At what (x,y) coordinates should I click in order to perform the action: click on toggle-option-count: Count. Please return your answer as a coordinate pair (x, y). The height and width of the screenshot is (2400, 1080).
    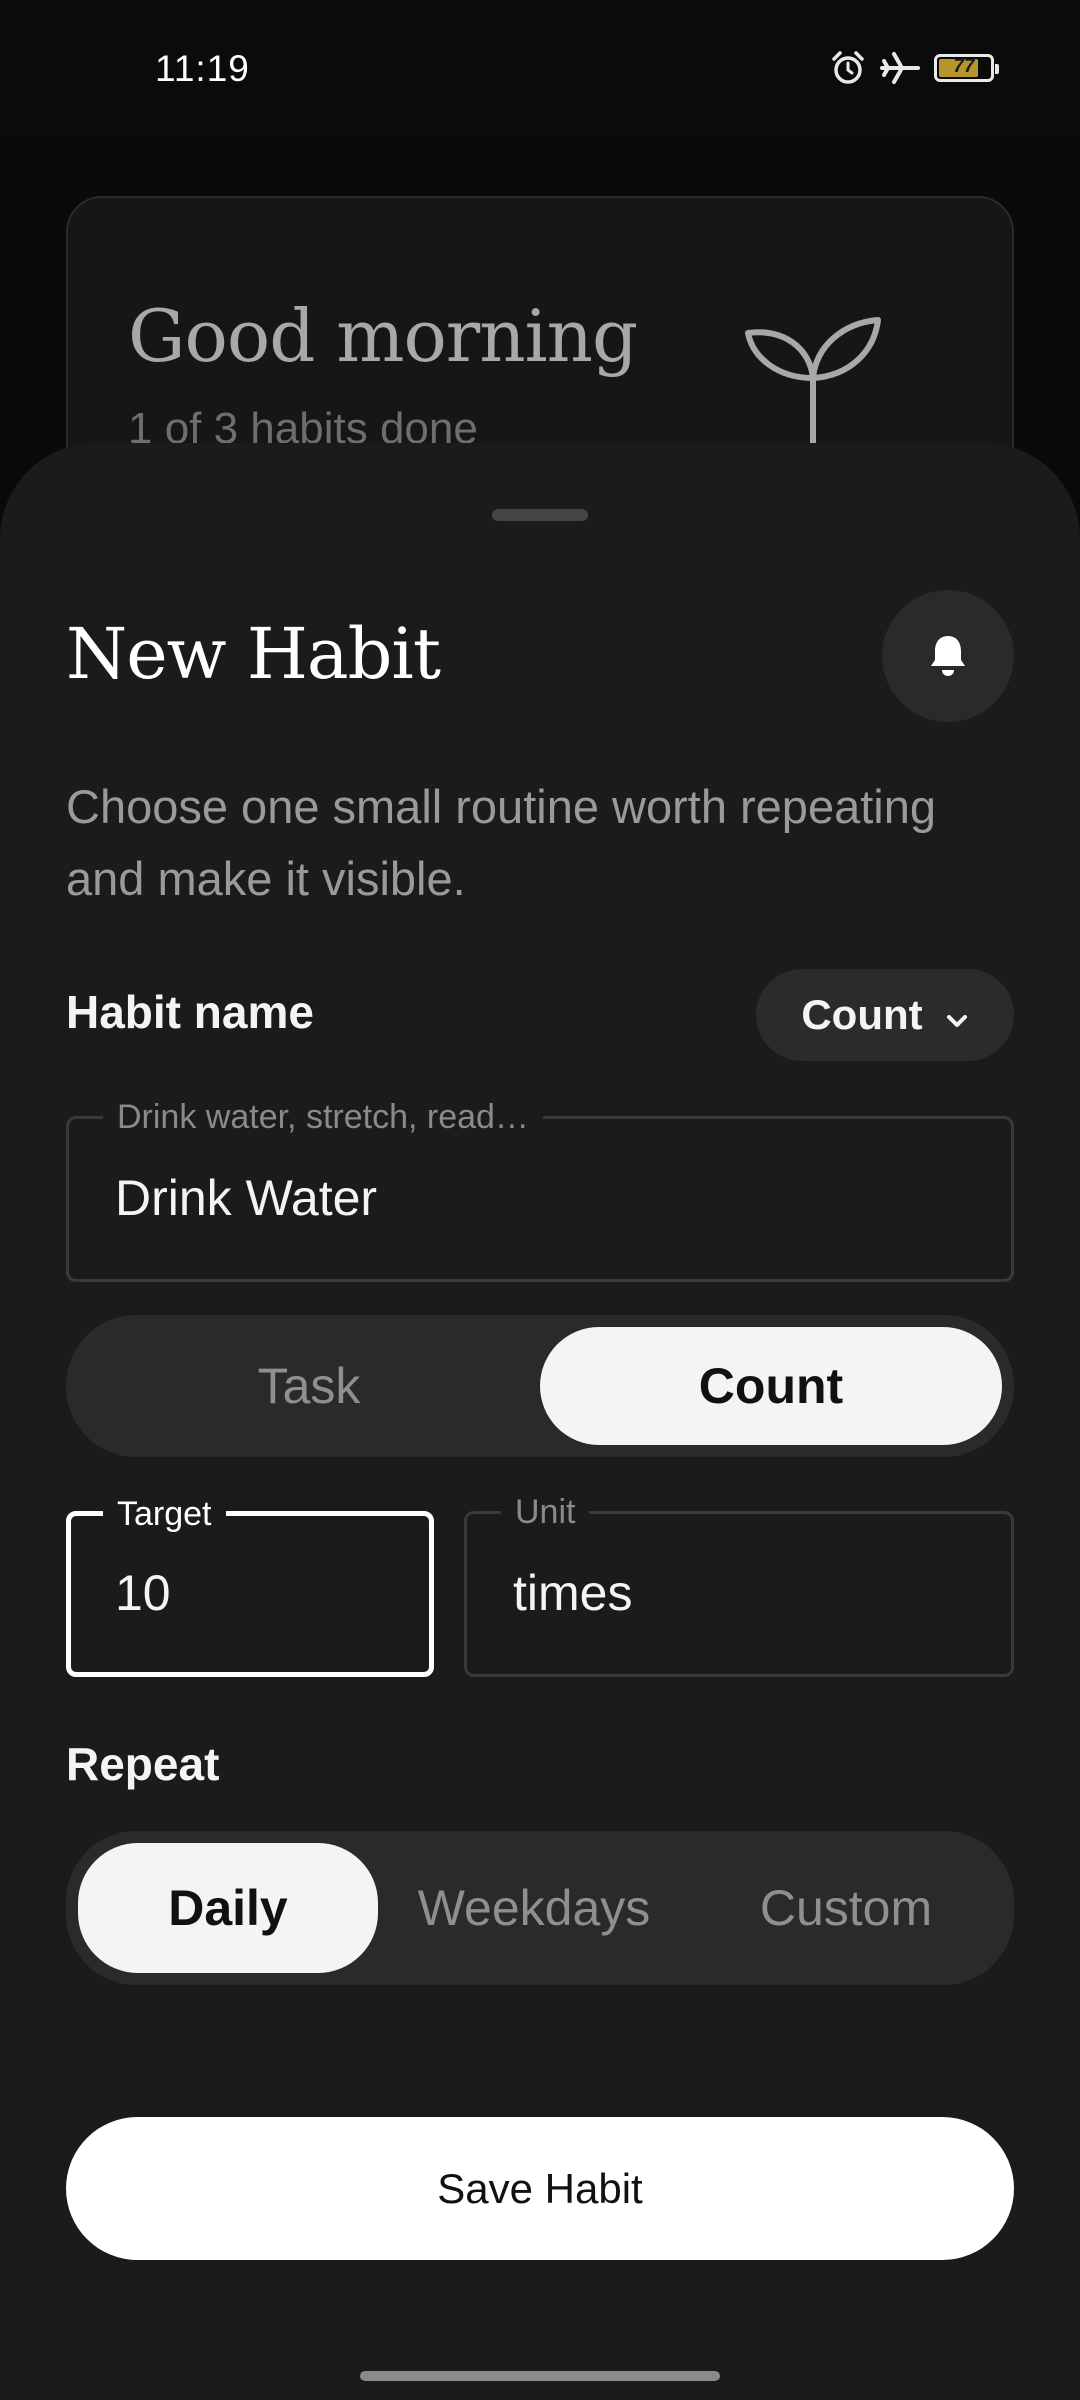
    Looking at the image, I should click on (771, 1386).